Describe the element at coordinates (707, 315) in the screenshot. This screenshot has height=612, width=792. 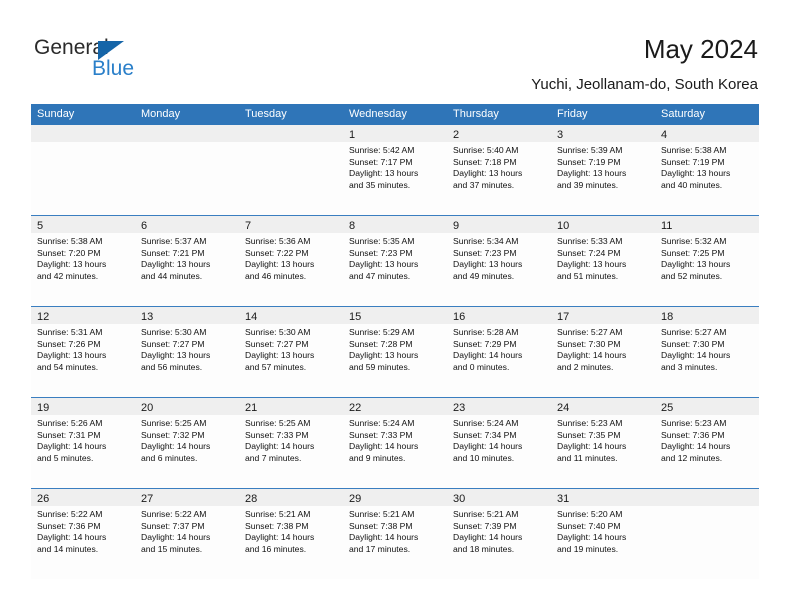
I see `day-number-band: 18` at that location.